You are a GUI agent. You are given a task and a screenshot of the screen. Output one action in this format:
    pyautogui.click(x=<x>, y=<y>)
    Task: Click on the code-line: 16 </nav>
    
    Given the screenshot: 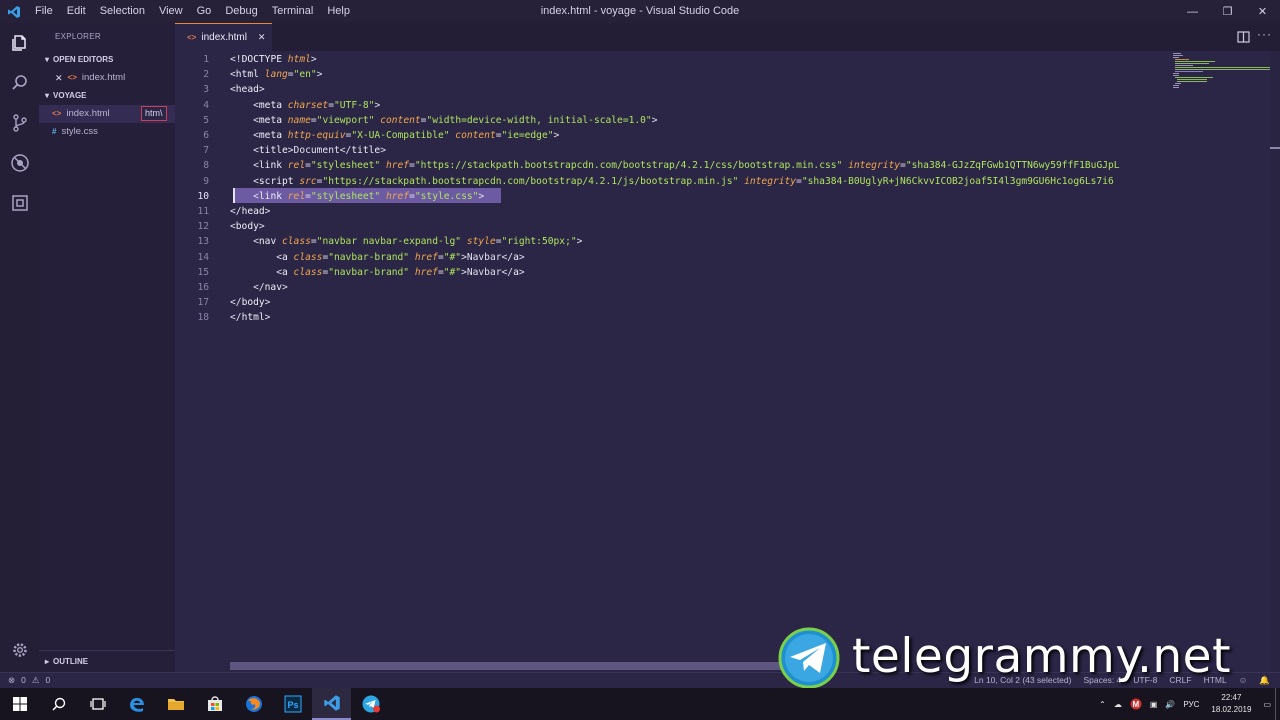 What is the action you would take?
    pyautogui.click(x=675, y=287)
    